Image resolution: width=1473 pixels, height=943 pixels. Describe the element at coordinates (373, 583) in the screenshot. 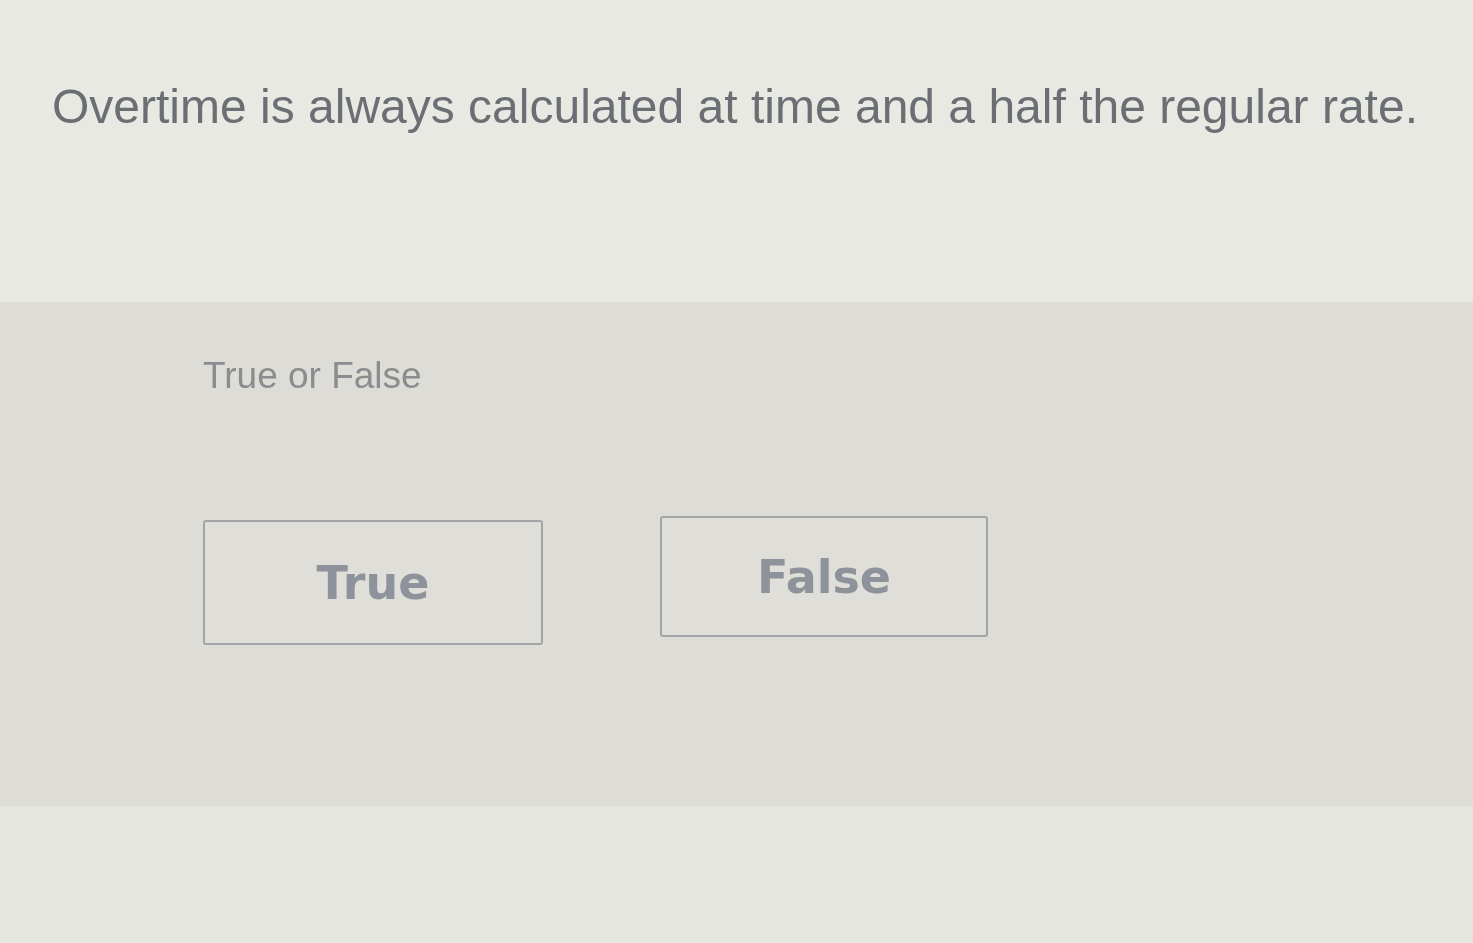

I see `answer-option-button: True` at that location.